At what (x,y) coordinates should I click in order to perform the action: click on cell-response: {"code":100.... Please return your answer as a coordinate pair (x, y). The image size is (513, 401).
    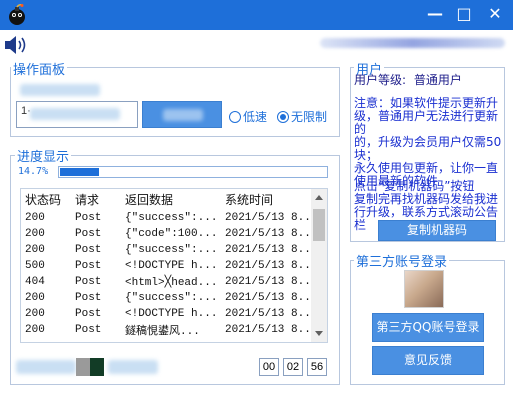
    Looking at the image, I should click on (171, 234).